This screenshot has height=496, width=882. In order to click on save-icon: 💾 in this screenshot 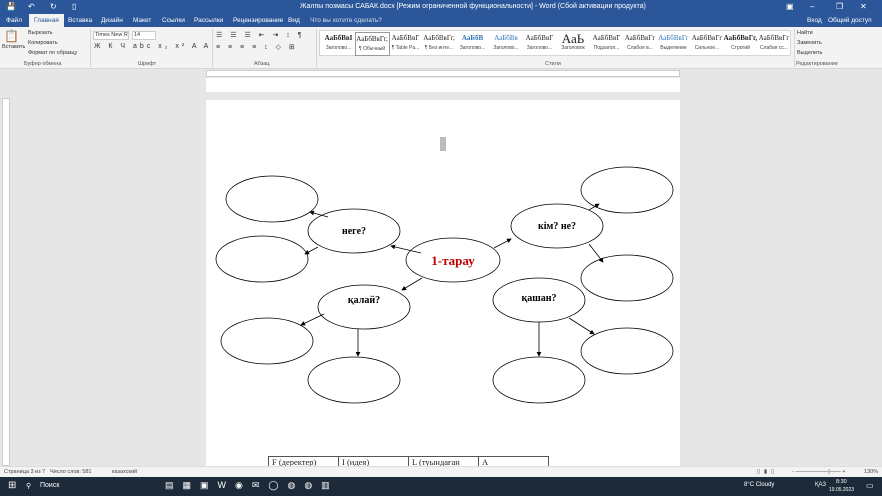, I will do `click(11, 6)`.